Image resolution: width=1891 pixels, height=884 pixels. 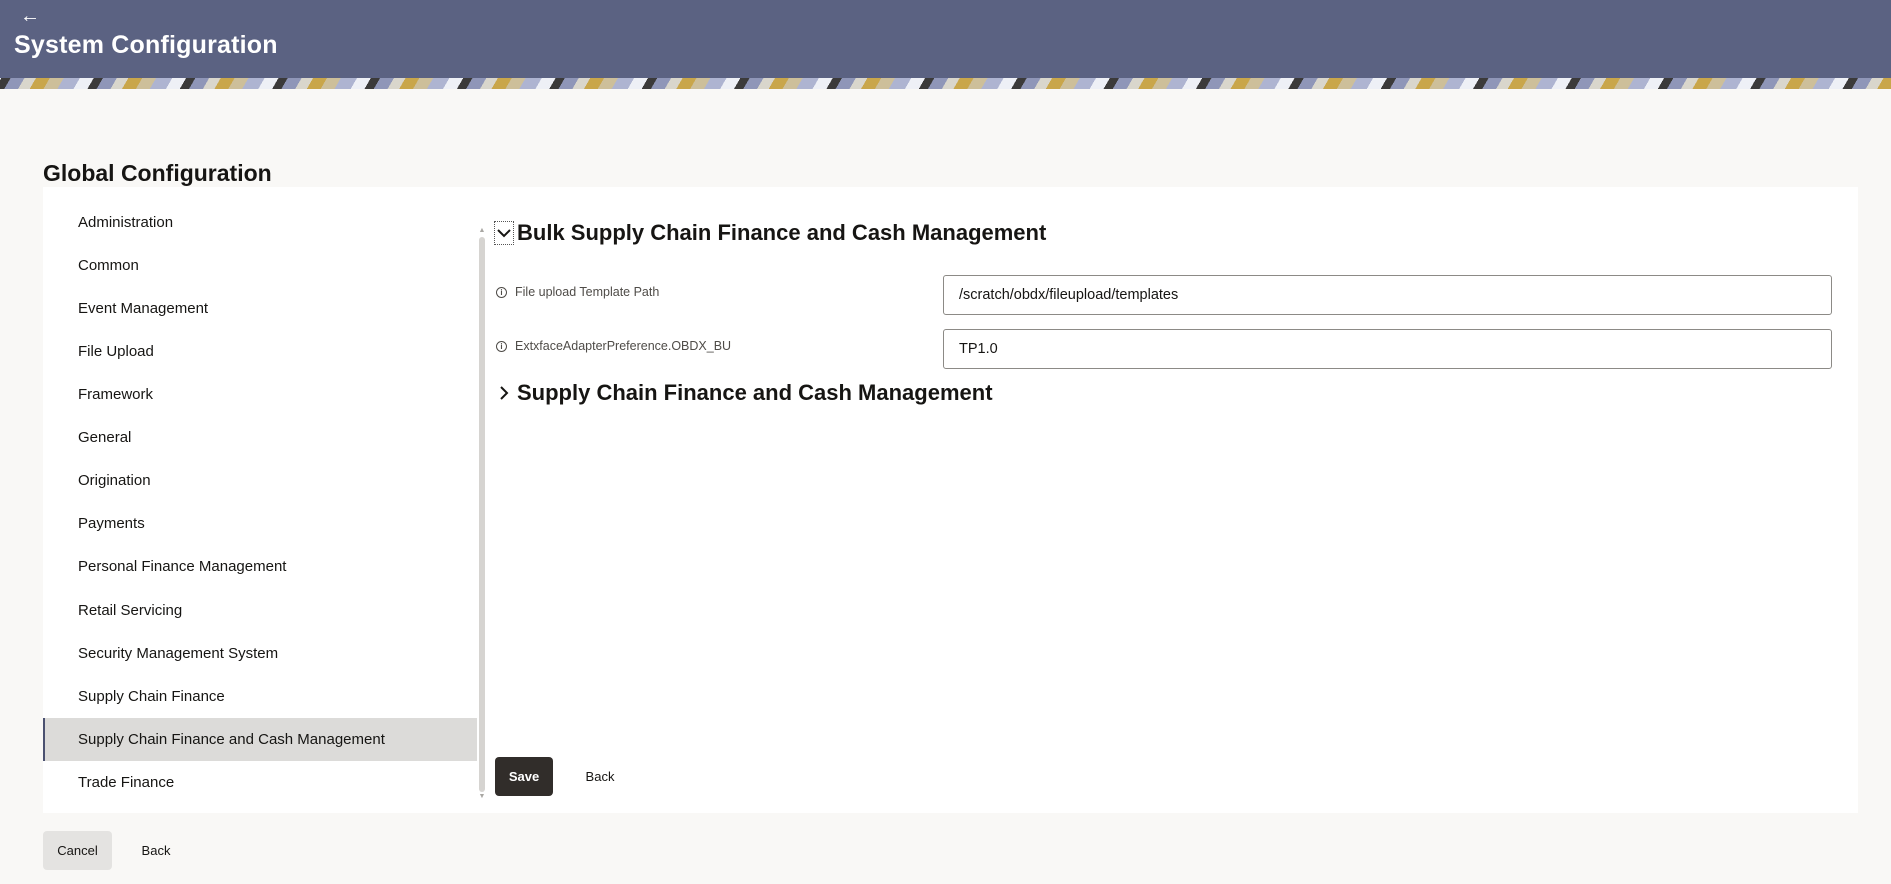 I want to click on scrollbar-thumb, so click(x=482, y=514).